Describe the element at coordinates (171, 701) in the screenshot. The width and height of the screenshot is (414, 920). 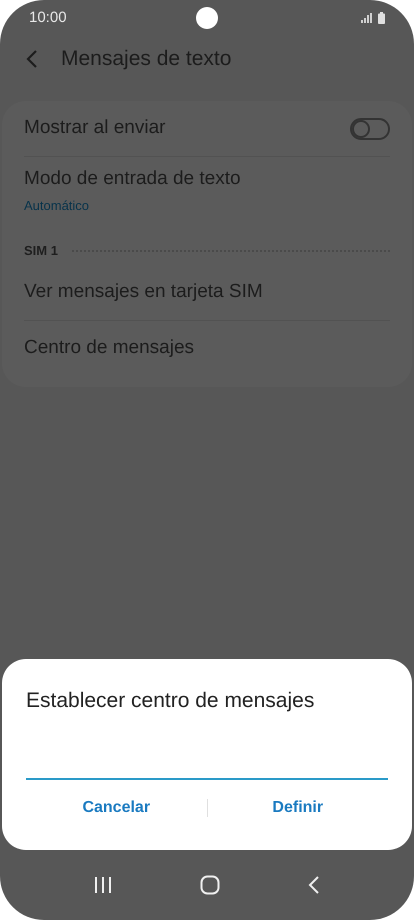
I see `dialog-title: Establecer centro de mensajes` at that location.